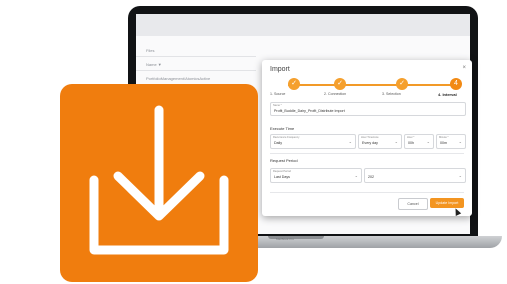 The image size is (507, 284). I want to click on request-period-heading: Request Period, so click(284, 160).